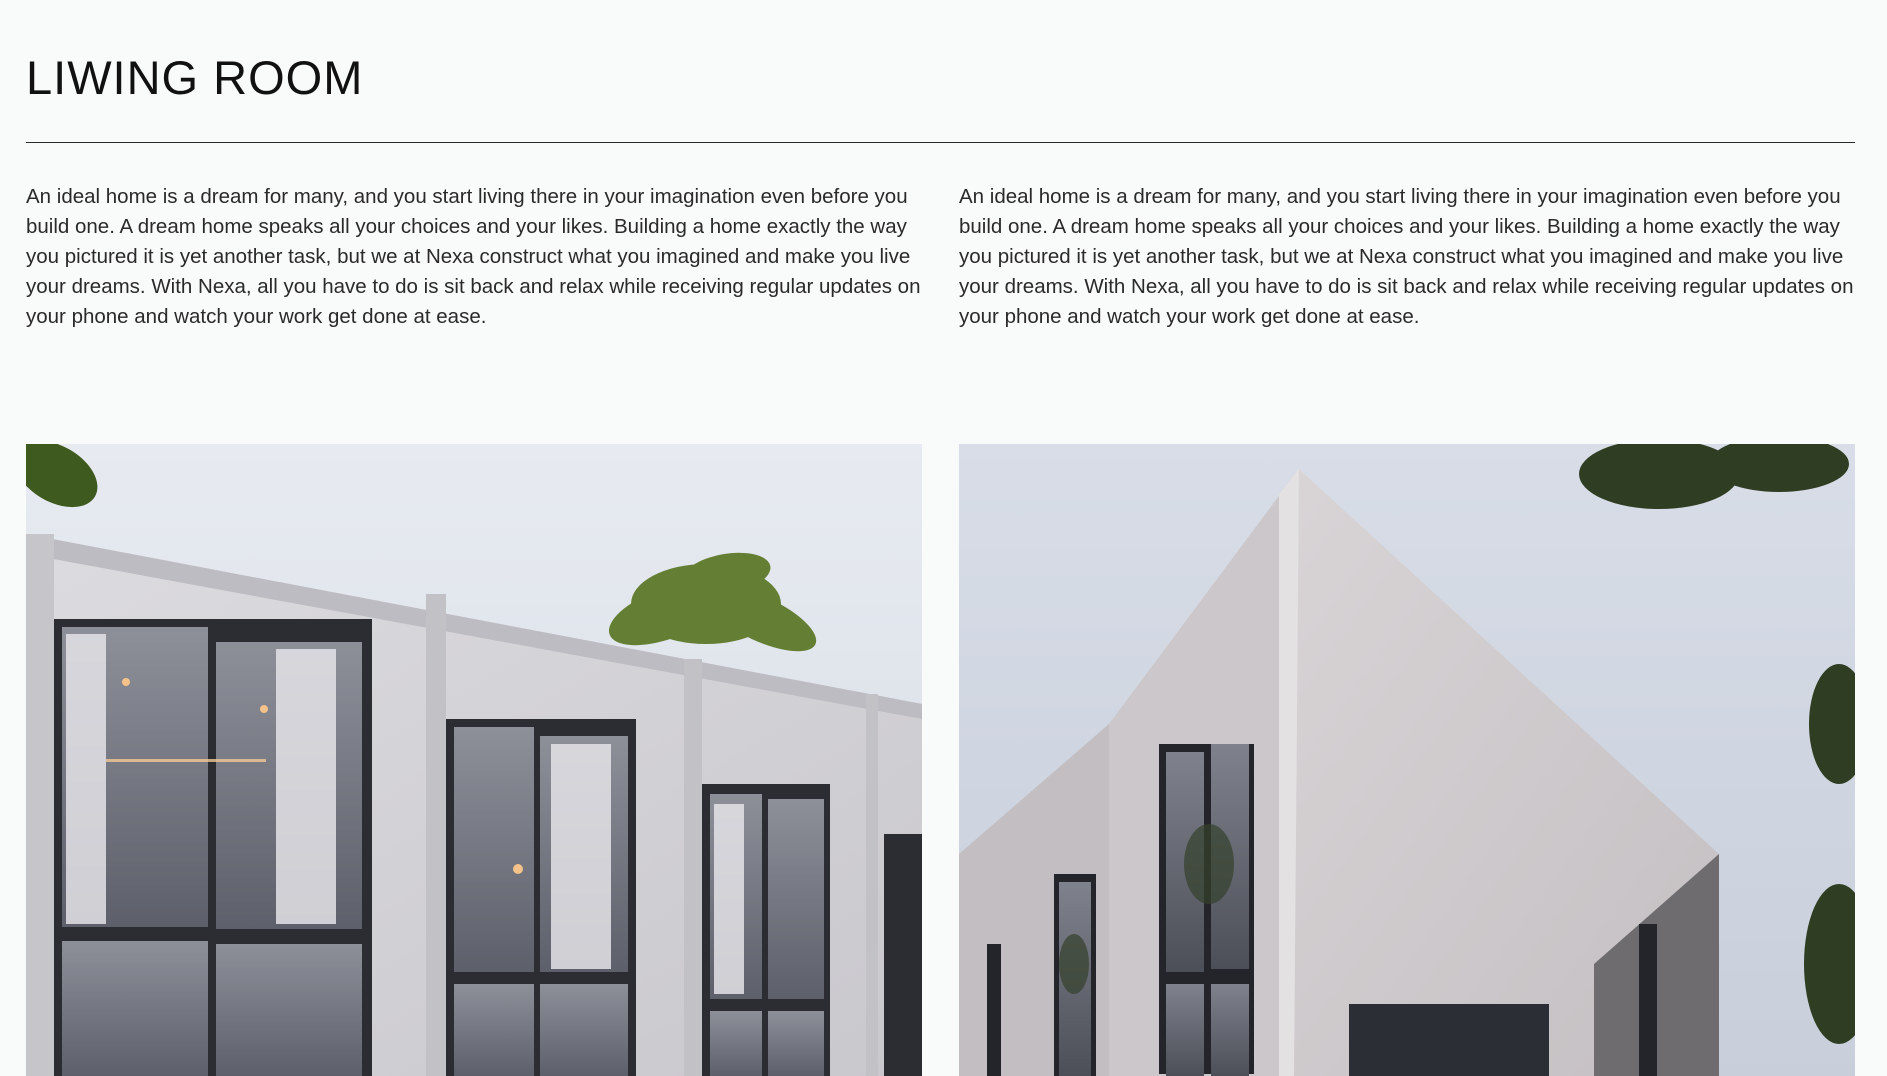 This screenshot has width=1887, height=1076. What do you see at coordinates (940, 142) in the screenshot?
I see `title-divider` at bounding box center [940, 142].